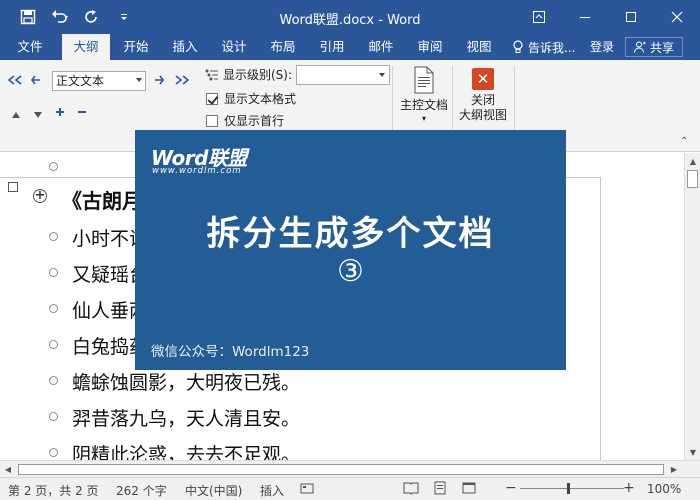  I want to click on minimize-icon, so click(585, 17).